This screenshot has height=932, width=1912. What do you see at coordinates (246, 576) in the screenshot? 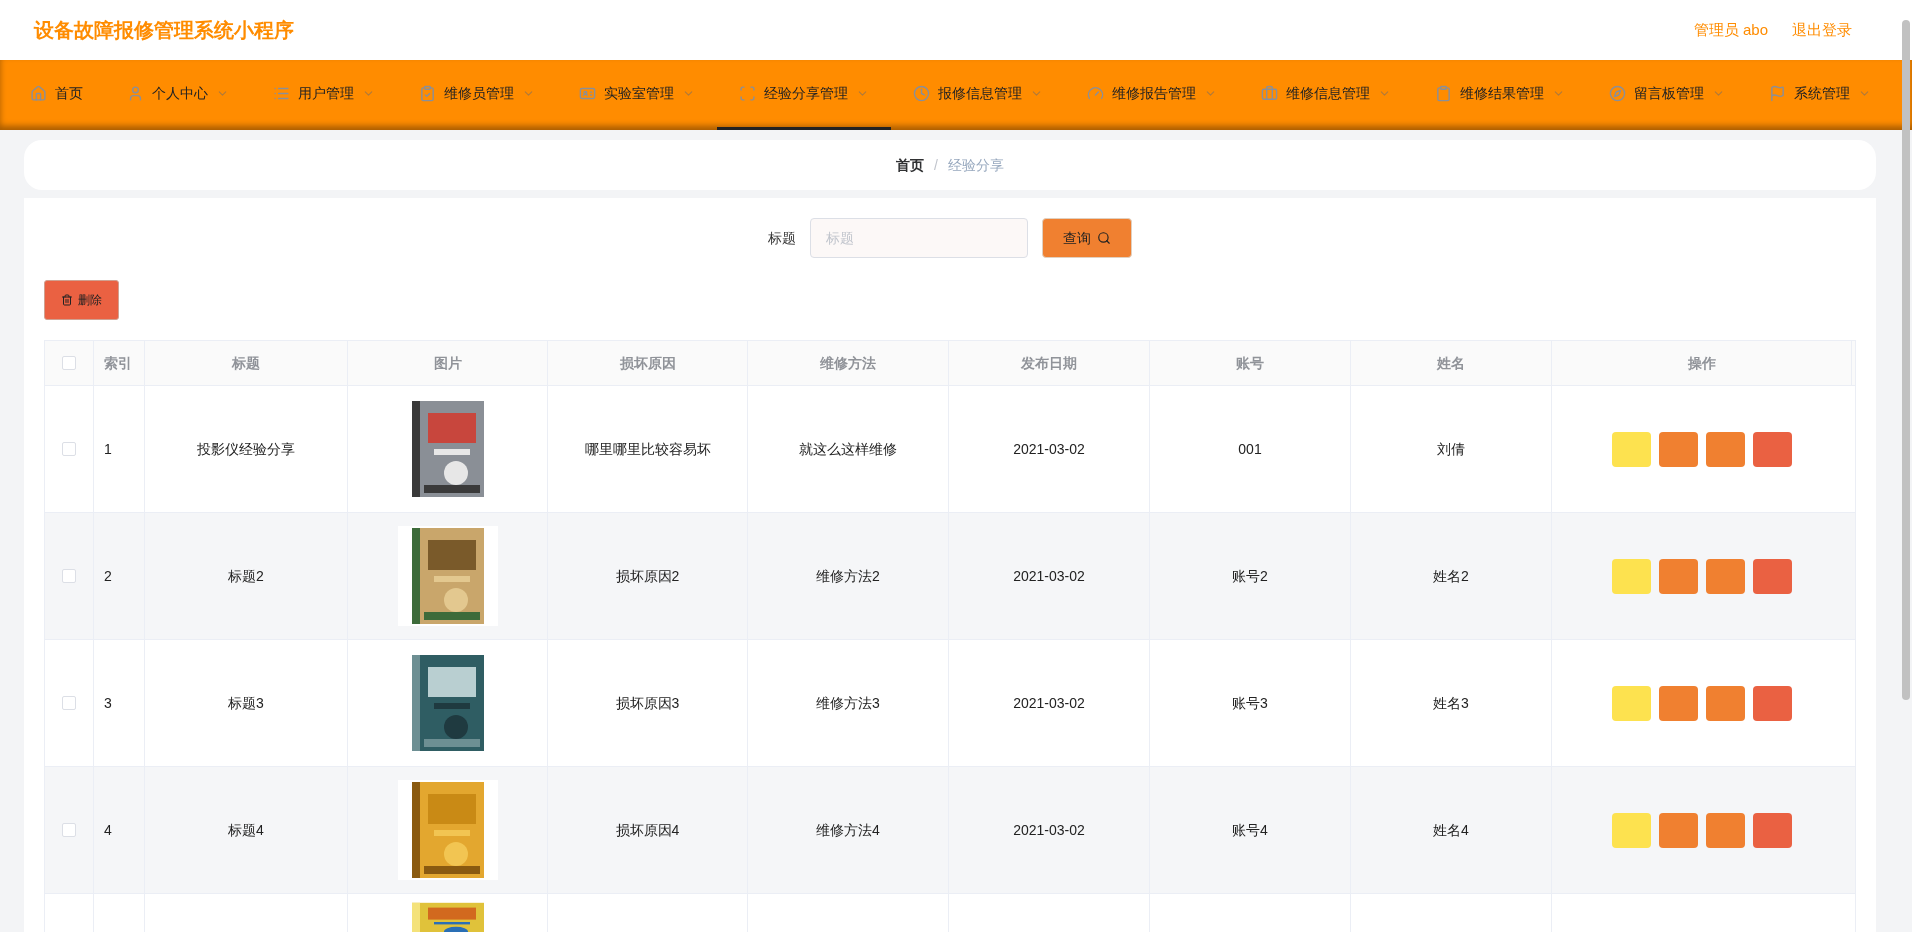
I see `table-cell-text: 标题2` at bounding box center [246, 576].